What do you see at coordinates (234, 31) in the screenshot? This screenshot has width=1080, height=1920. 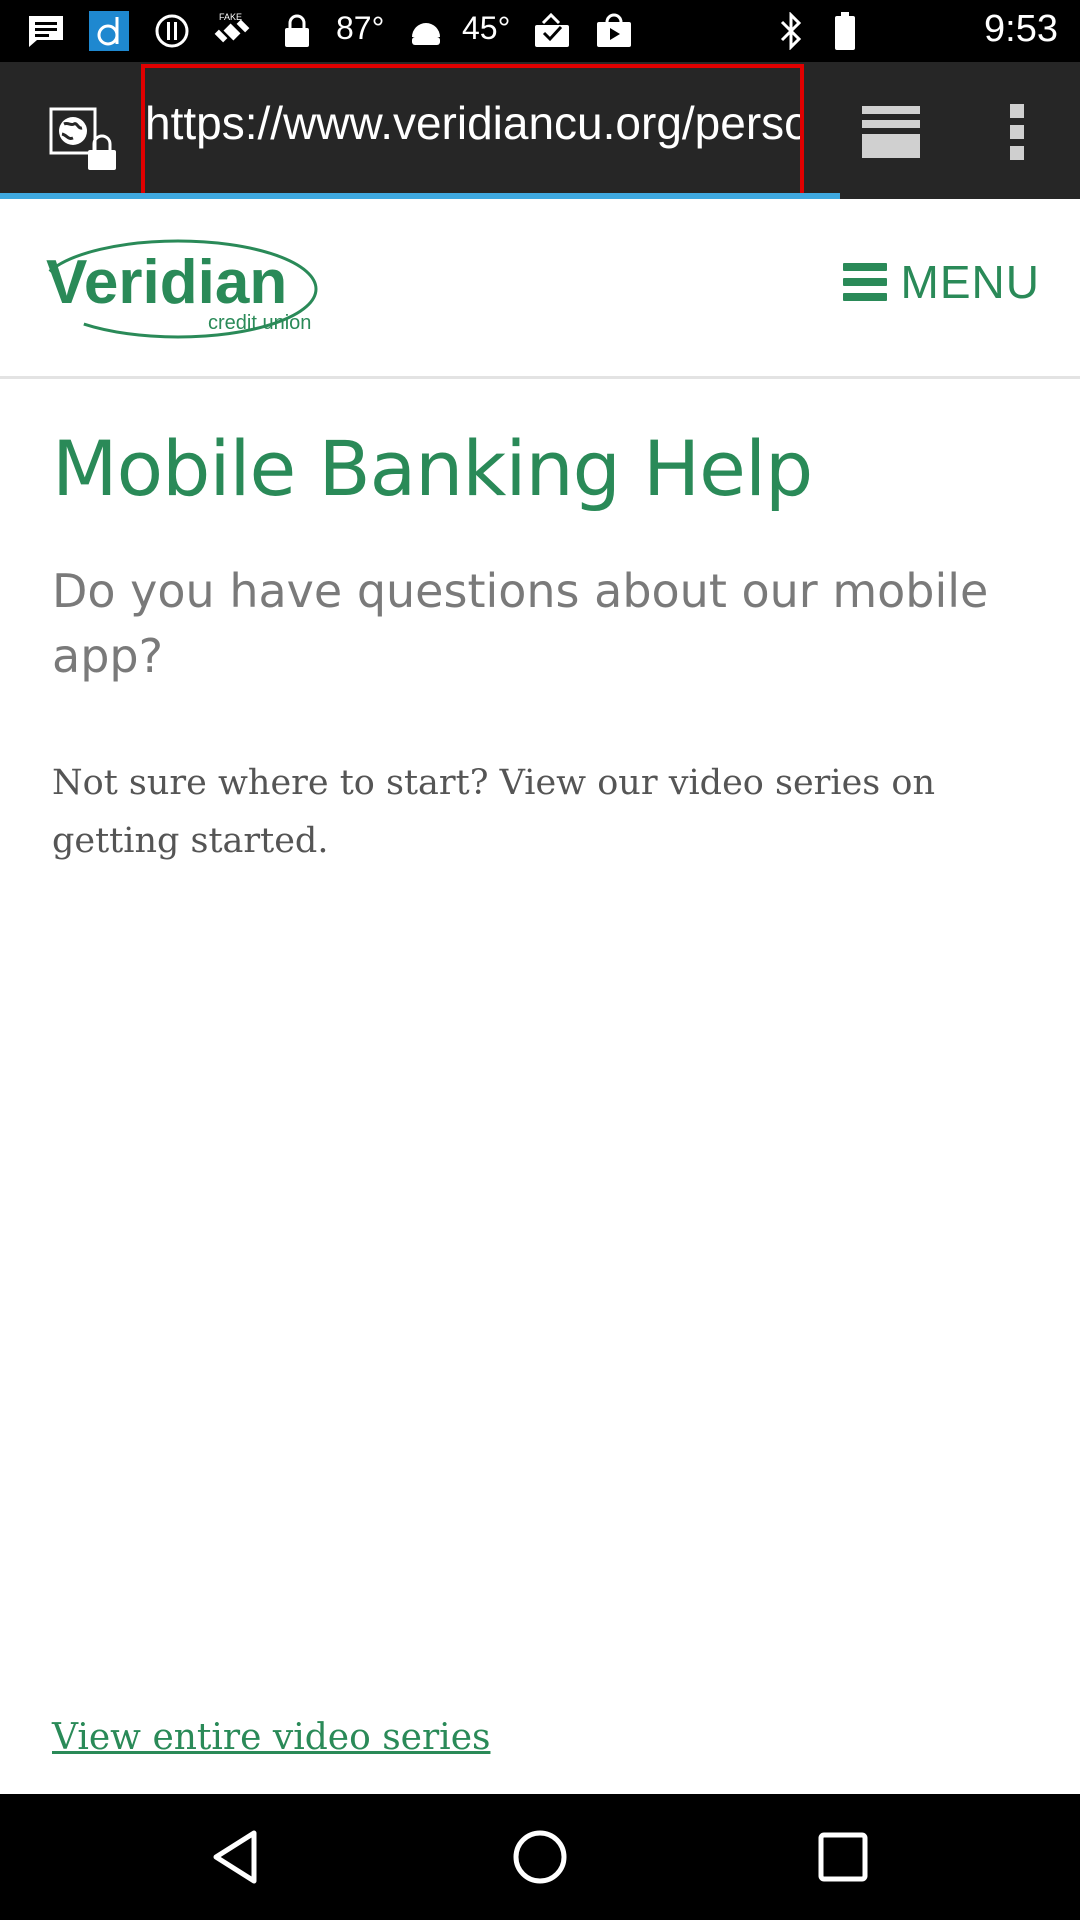 I see `fake-gps-icon: FAKE` at bounding box center [234, 31].